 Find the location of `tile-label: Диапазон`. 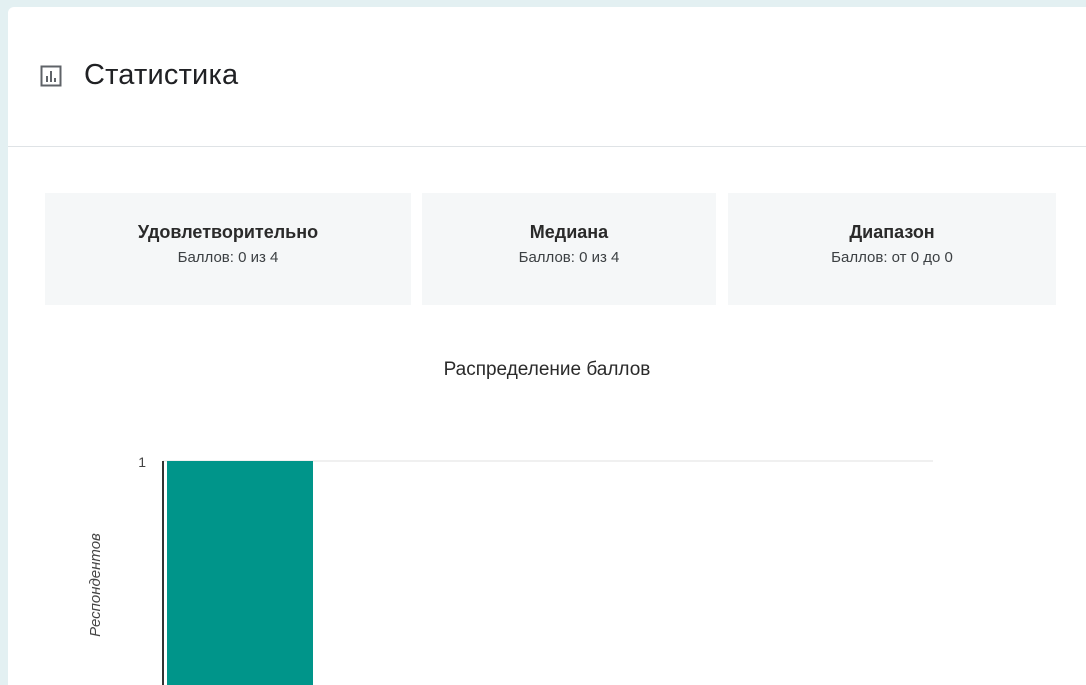

tile-label: Диапазон is located at coordinates (892, 232).